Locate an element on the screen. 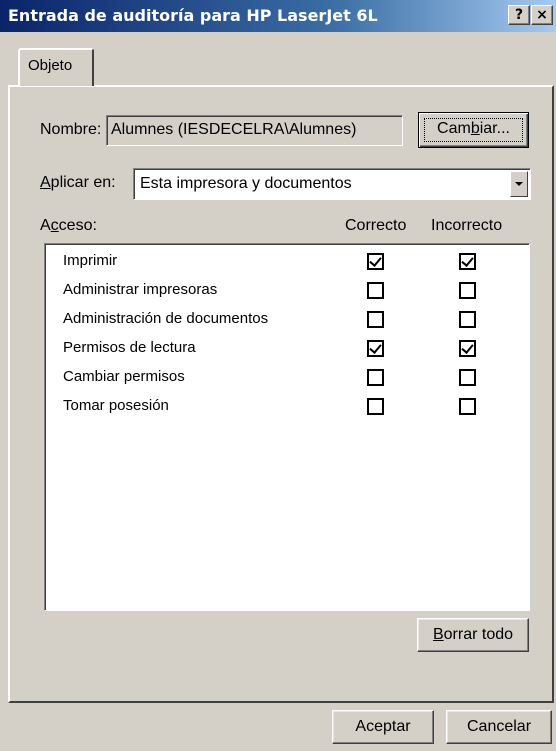 This screenshot has height=751, width=556. close-button: × is located at coordinates (542, 15).